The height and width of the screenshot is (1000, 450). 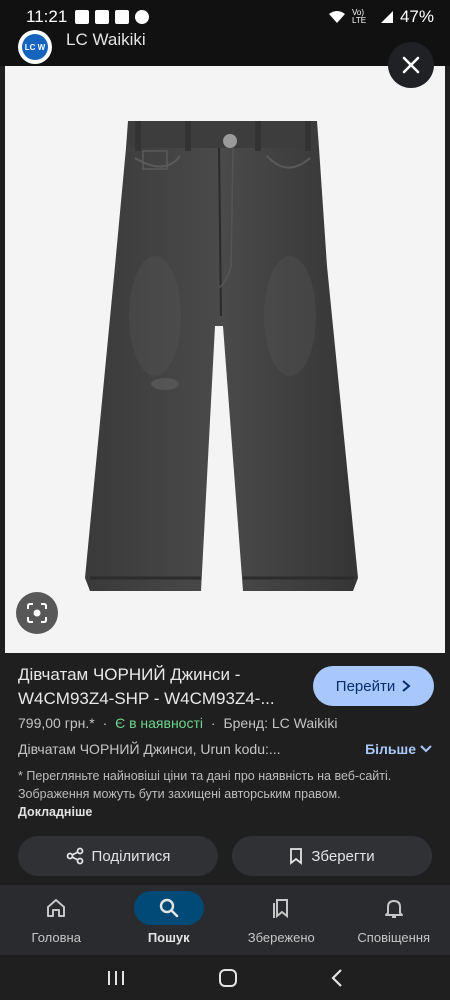 I want to click on signal-icon, so click(x=386, y=17).